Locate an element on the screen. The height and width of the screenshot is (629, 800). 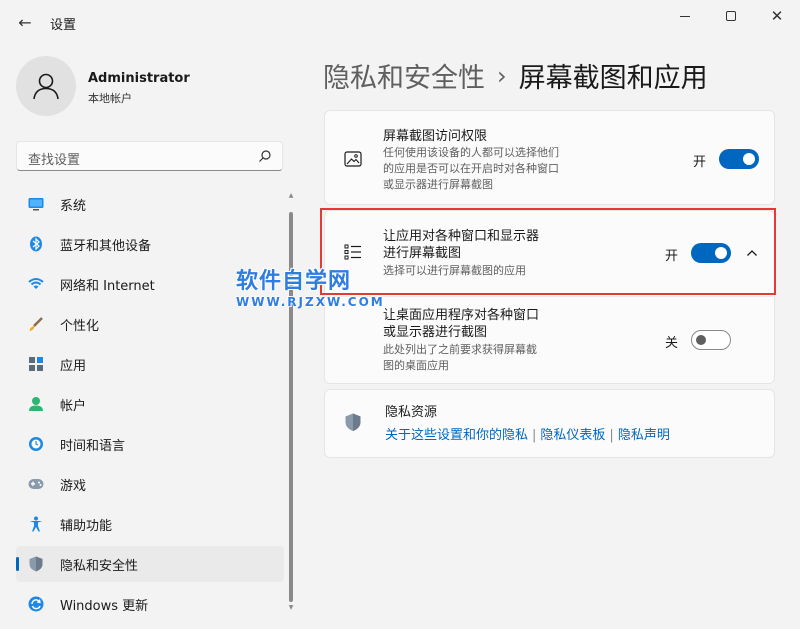
privacy-resources-card: 隐私资源 关于这些设置和你的隐私 | 隐私仪表板 | 隐私声明 is located at coordinates (549, 423).